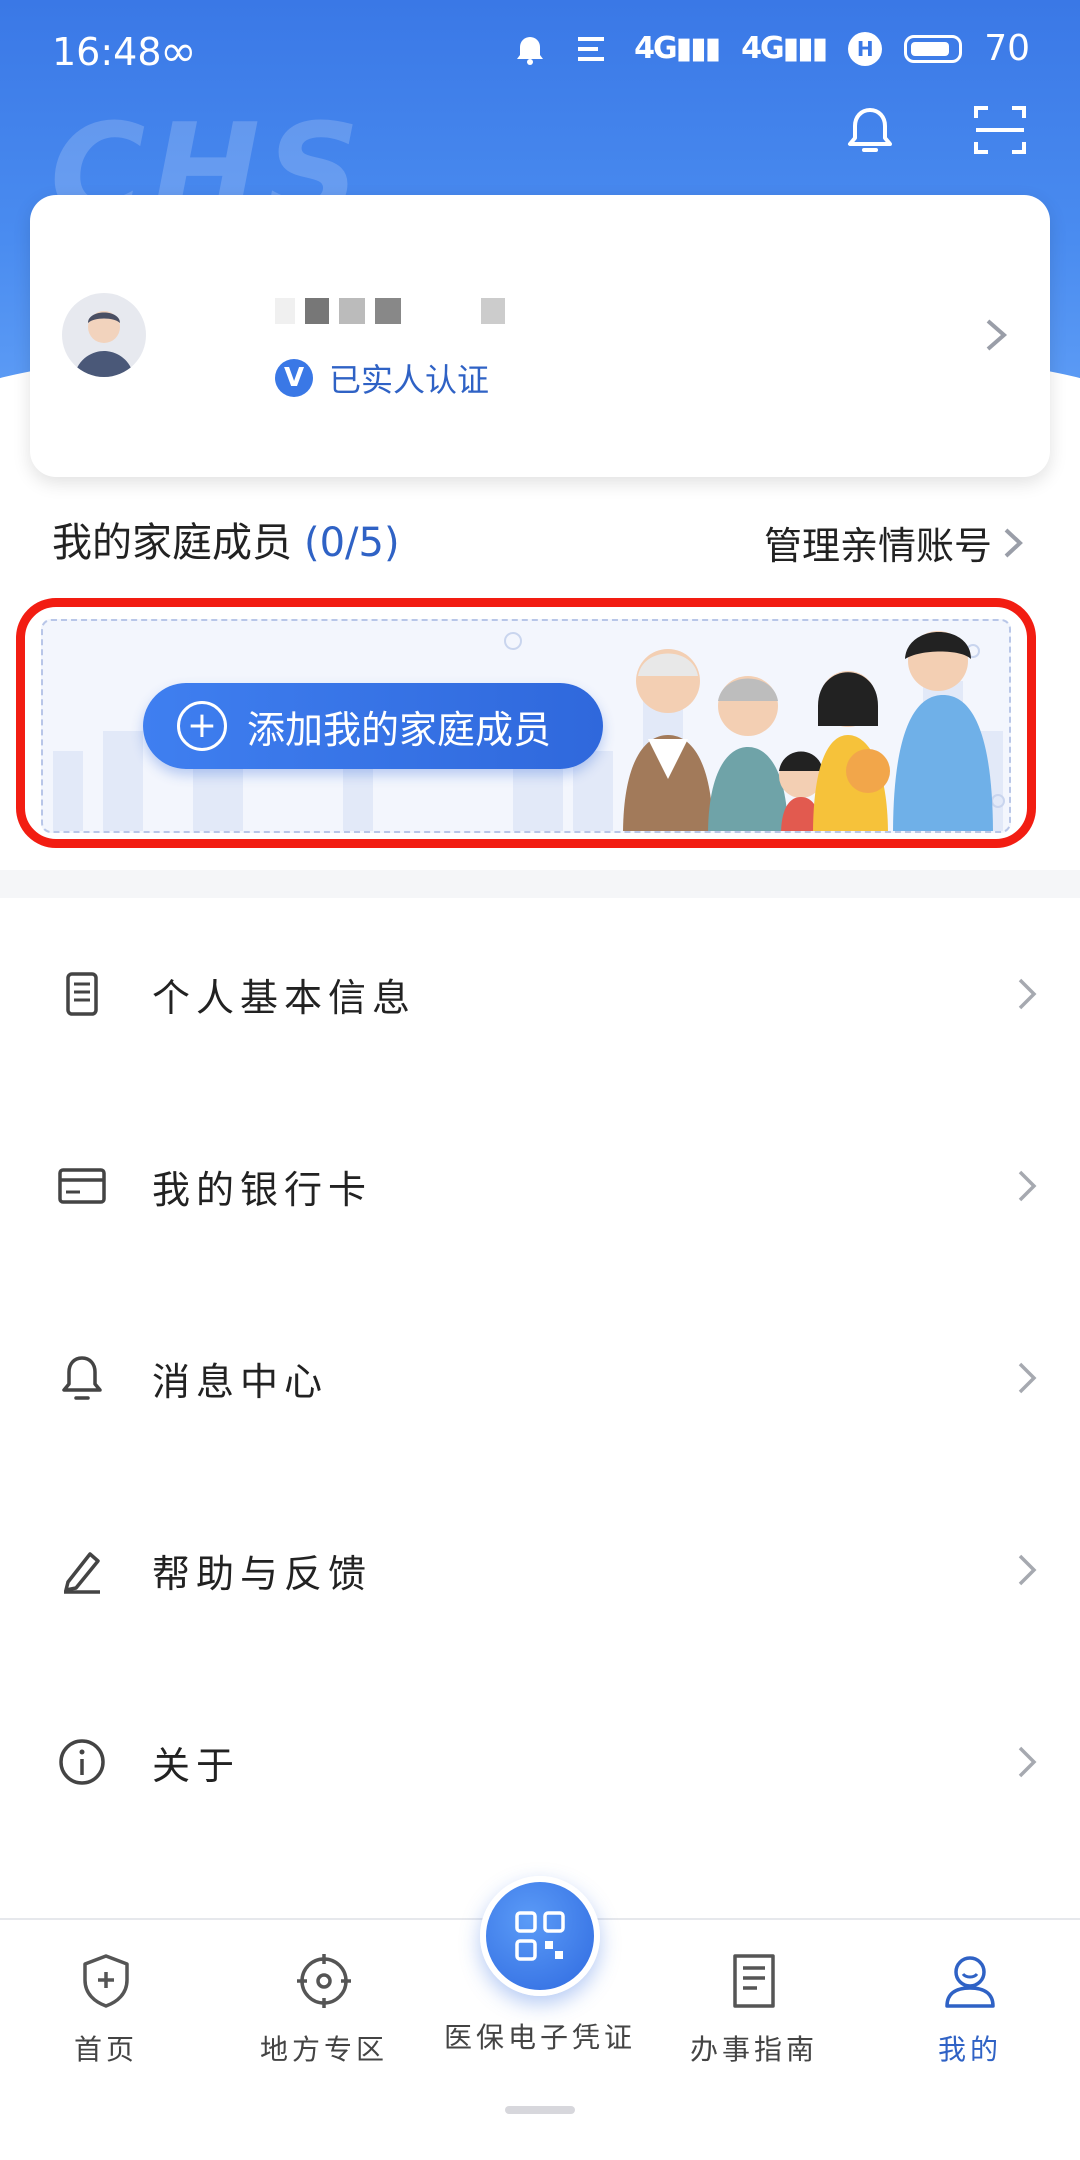 This screenshot has height=2160, width=1080. Describe the element at coordinates (82, 1573) in the screenshot. I see `pen-icon` at that location.